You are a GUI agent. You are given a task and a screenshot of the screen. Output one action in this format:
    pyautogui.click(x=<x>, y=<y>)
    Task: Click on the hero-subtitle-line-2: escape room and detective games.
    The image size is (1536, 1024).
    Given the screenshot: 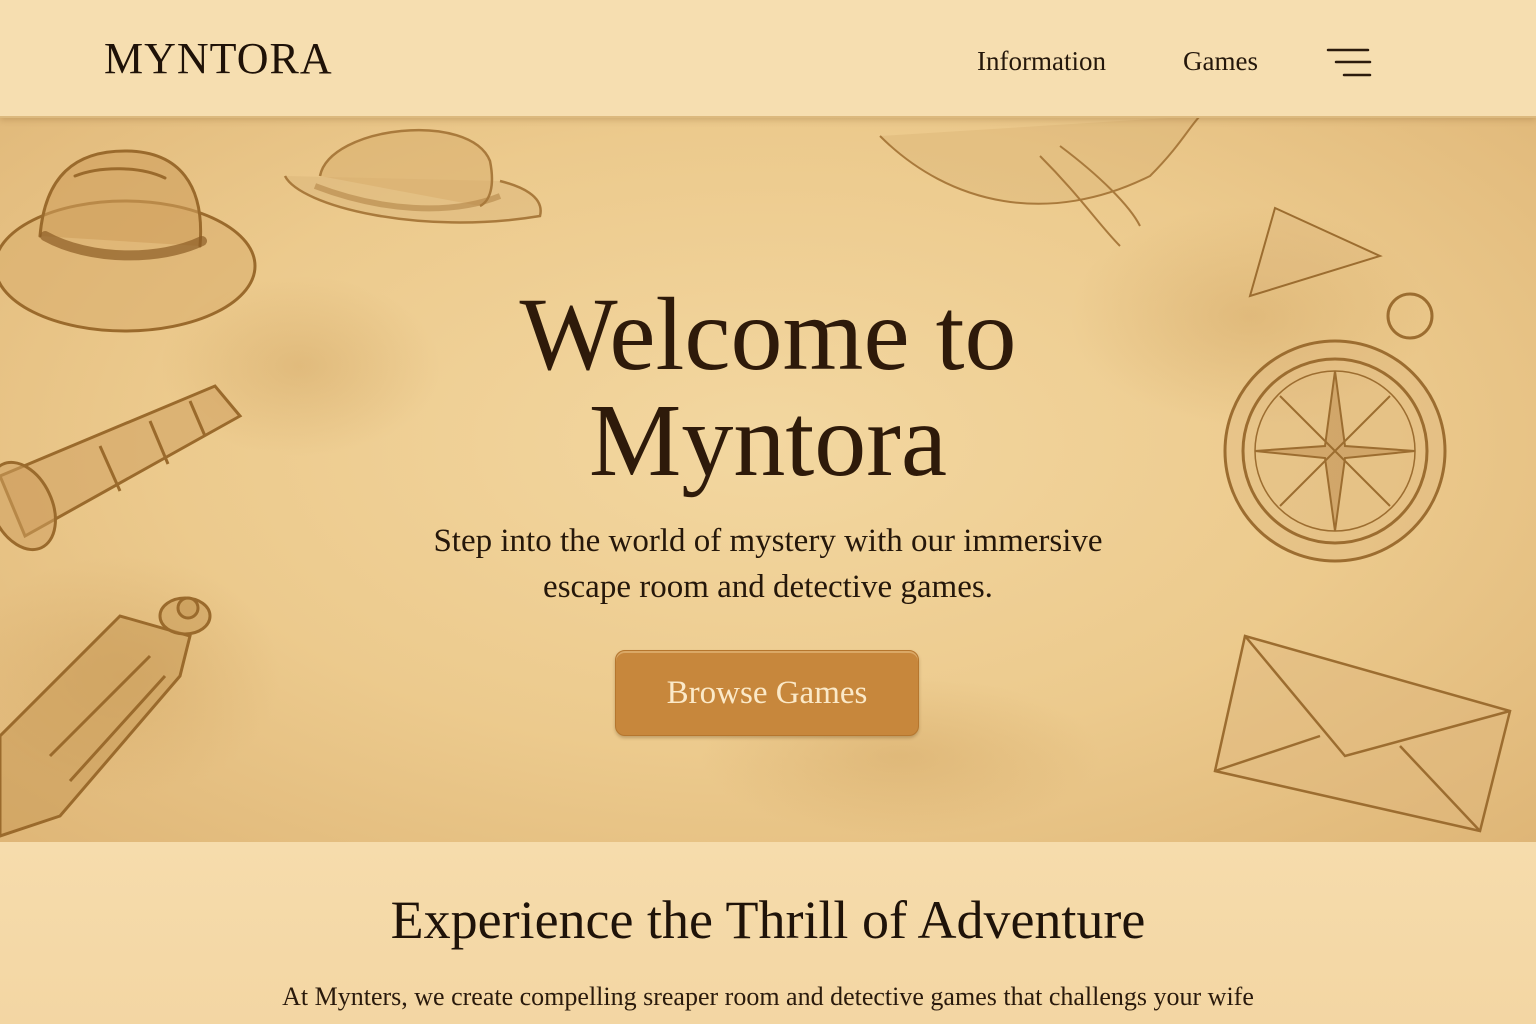 What is the action you would take?
    pyautogui.click(x=768, y=587)
    